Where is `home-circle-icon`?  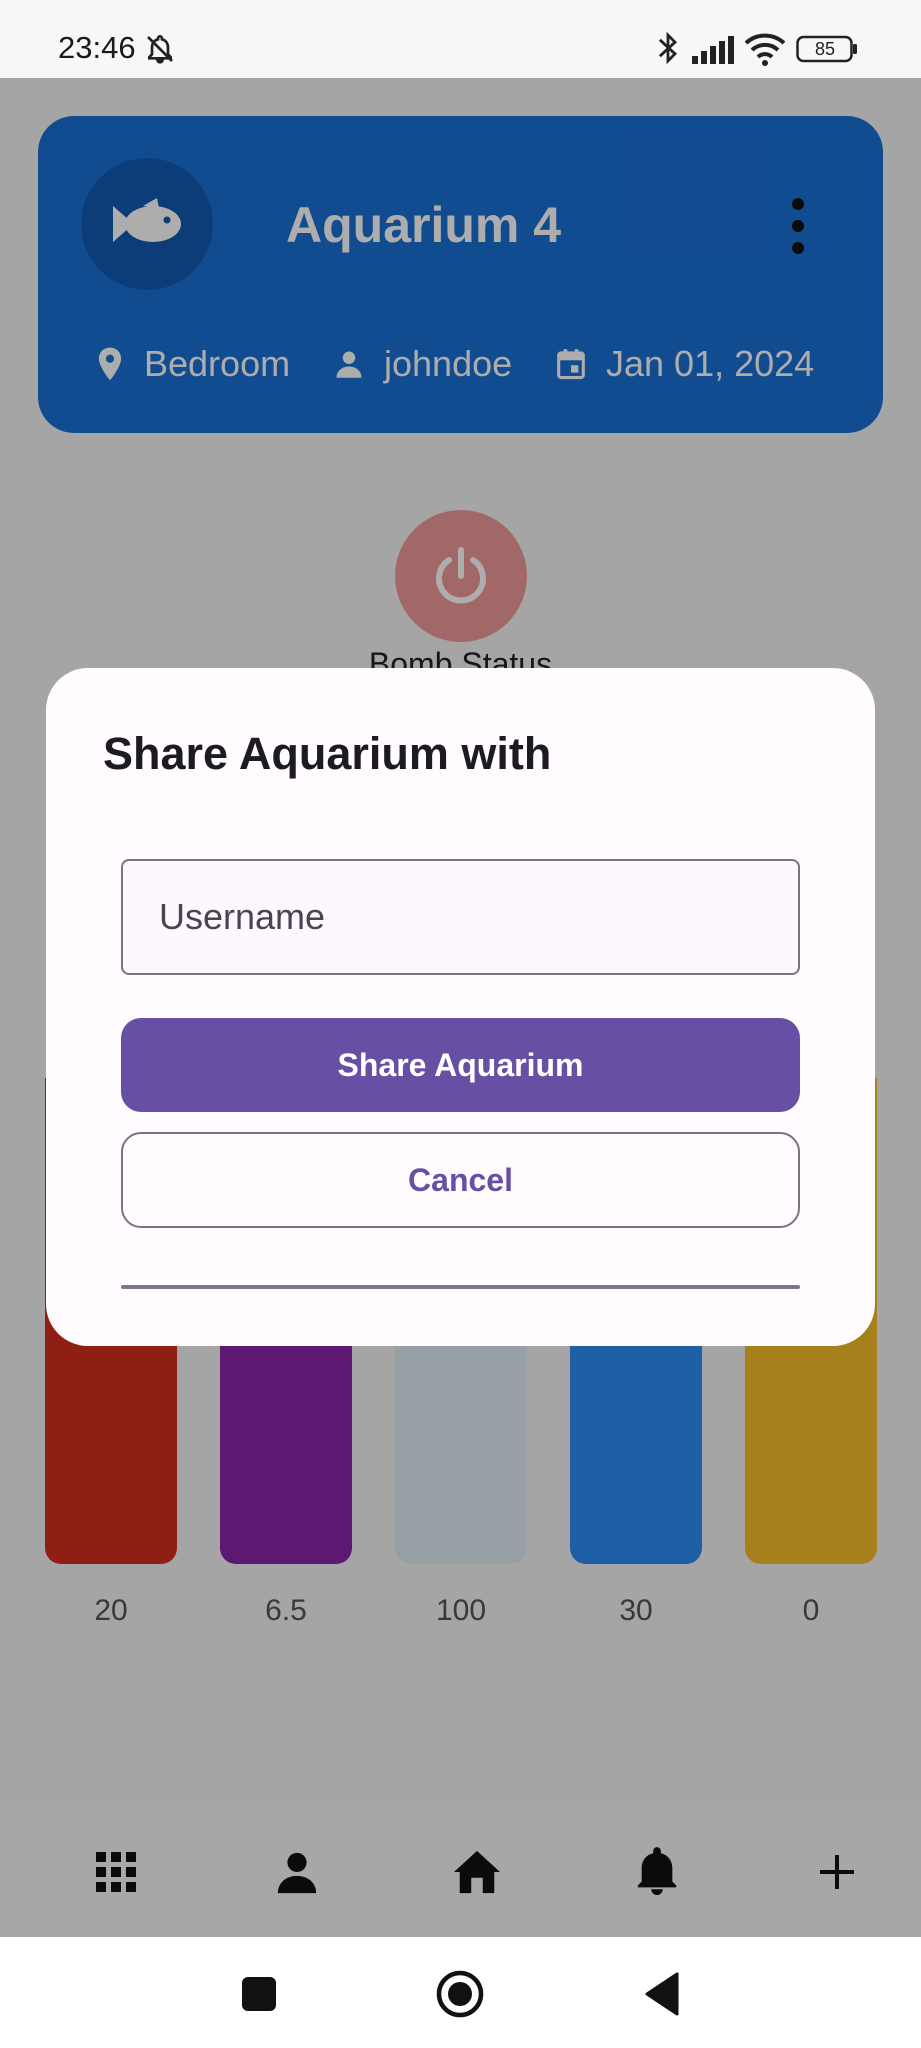 home-circle-icon is located at coordinates (460, 1994).